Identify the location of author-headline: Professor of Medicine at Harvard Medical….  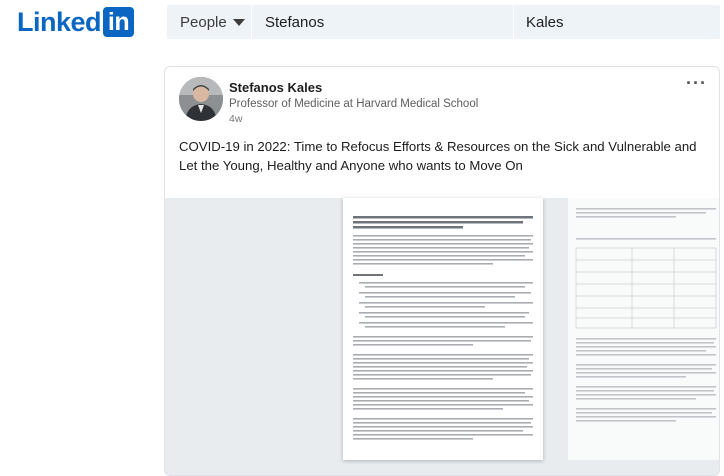
(354, 104).